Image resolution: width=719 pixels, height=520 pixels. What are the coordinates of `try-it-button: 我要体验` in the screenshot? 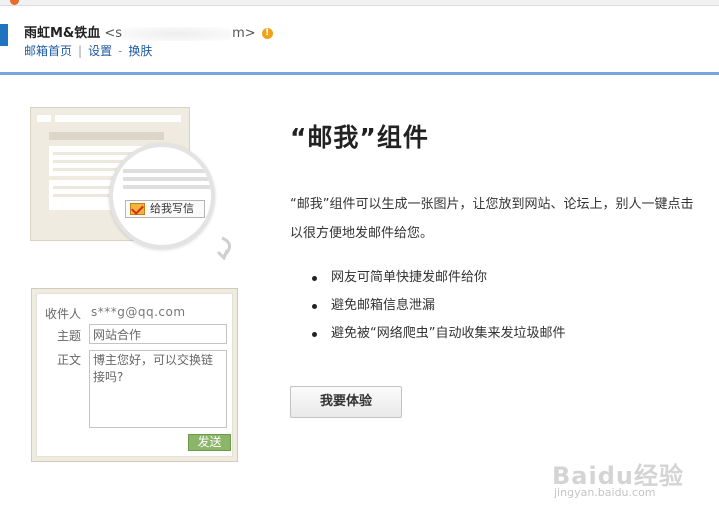 It's located at (346, 402).